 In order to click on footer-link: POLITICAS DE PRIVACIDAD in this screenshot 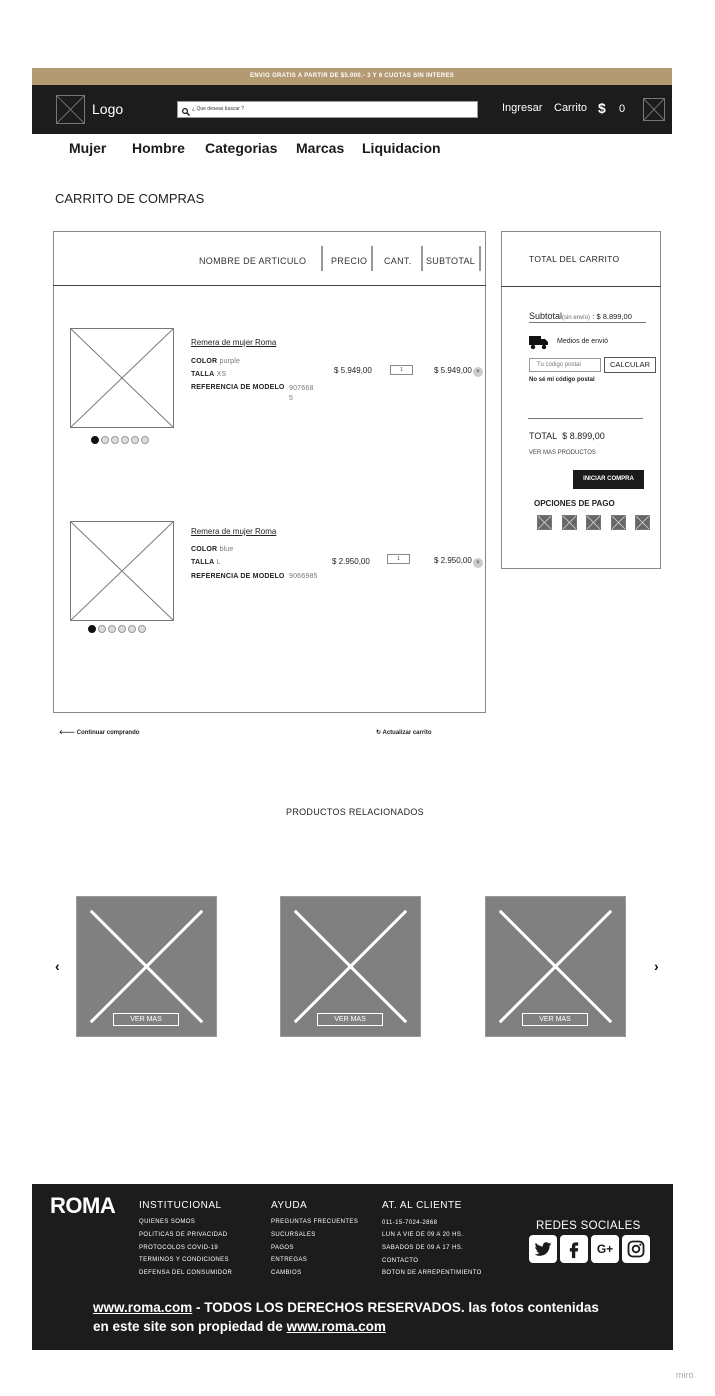, I will do `click(183, 1235)`.